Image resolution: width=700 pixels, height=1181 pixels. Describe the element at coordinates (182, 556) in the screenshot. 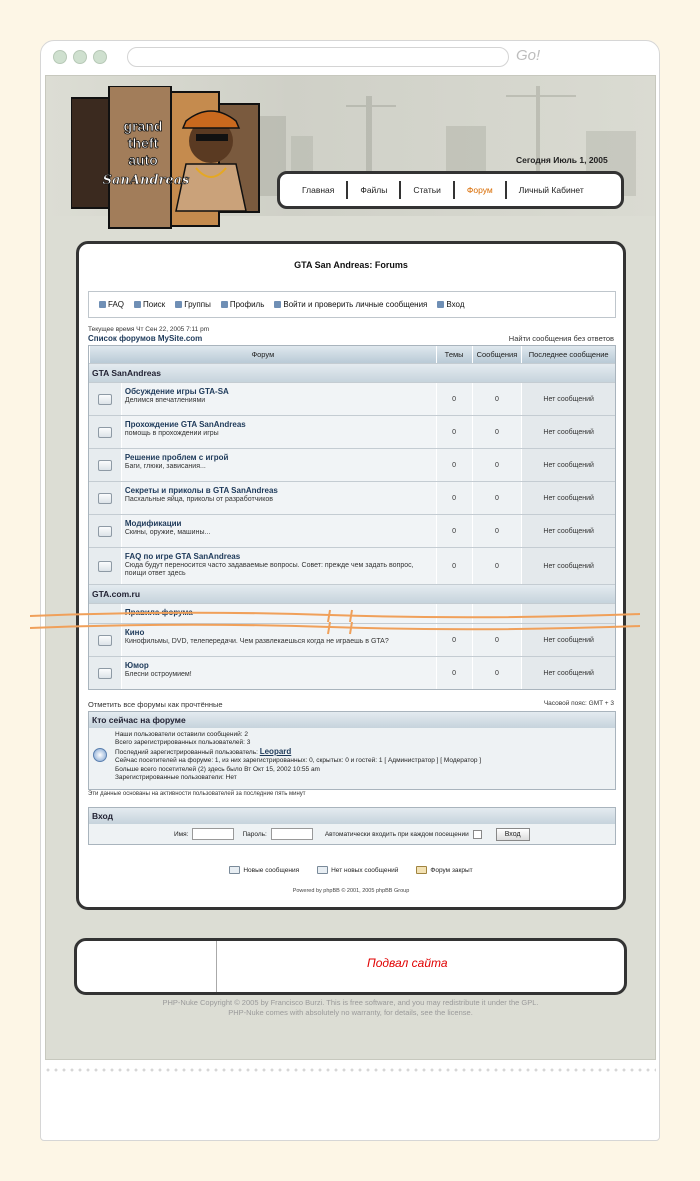

I see `forum-name: FAQ по игре GTA SanAndreas` at that location.